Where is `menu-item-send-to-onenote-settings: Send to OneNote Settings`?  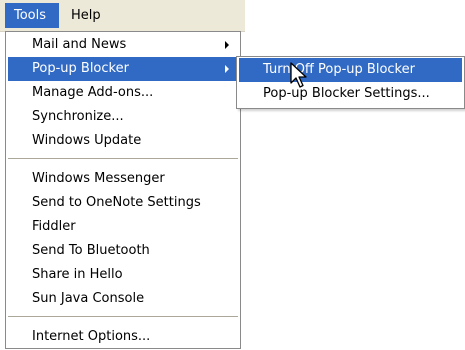 menu-item-send-to-onenote-settings: Send to OneNote Settings is located at coordinates (123, 203).